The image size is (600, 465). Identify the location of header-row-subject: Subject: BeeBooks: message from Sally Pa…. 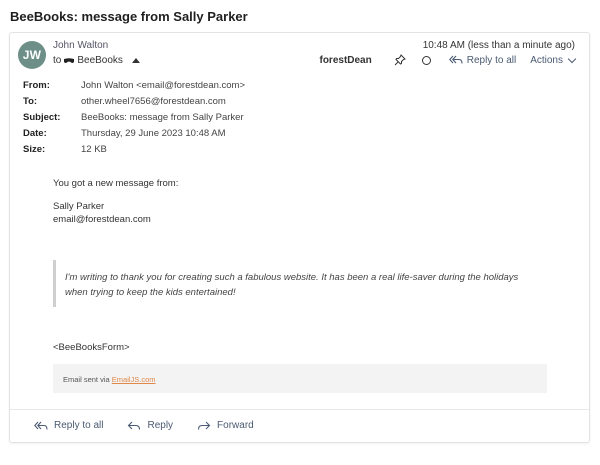
(134, 117).